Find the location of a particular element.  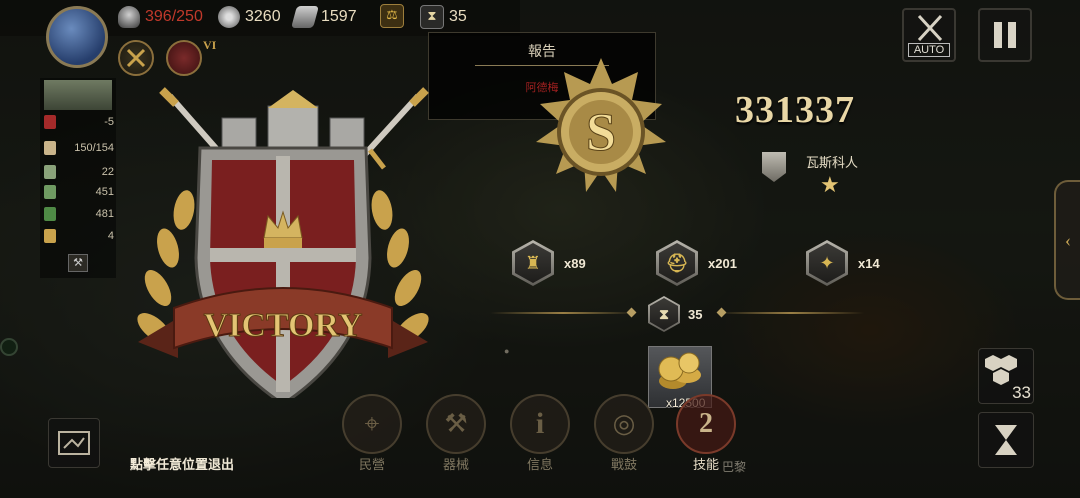

stat-row: 150/154 is located at coordinates (79, 148).